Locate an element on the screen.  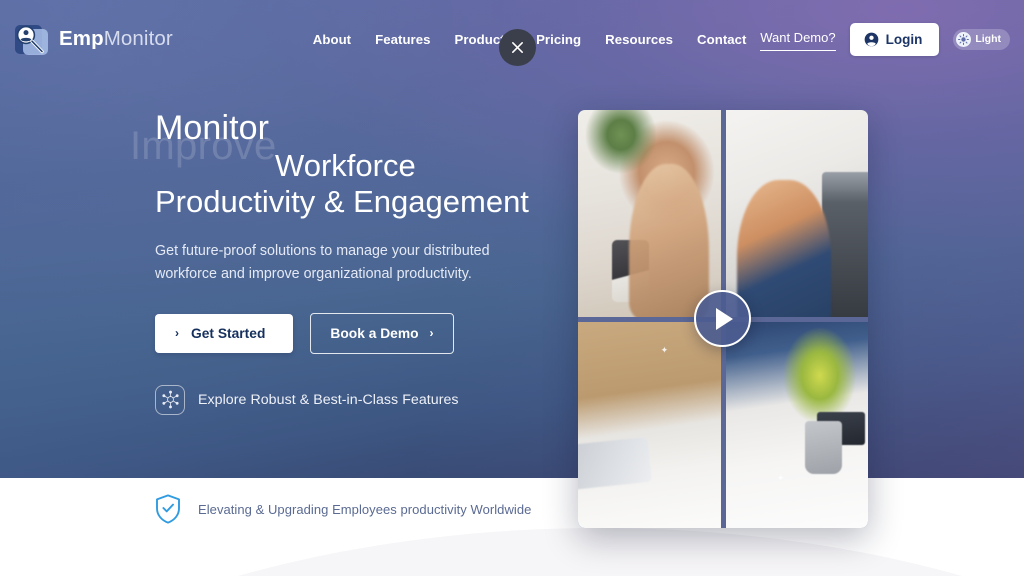
close-icon is located at coordinates (517, 47).